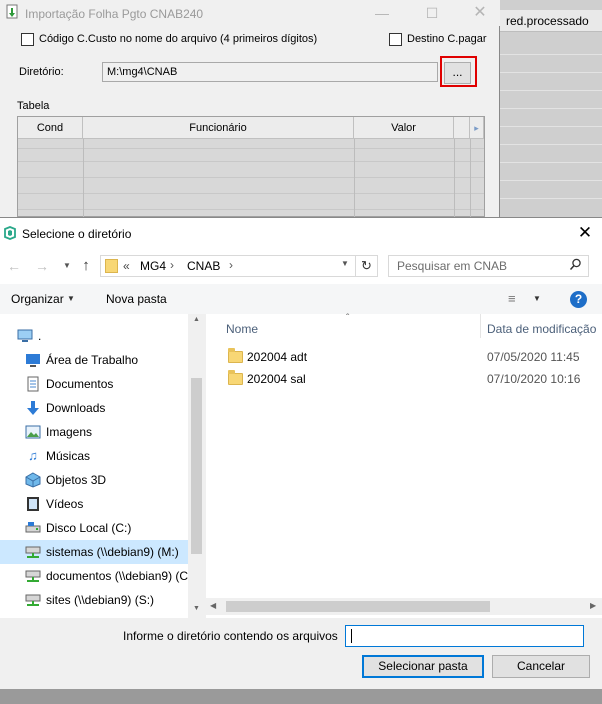 Image resolution: width=602 pixels, height=704 pixels. I want to click on nav-pane-scroll-thumb, so click(196, 466).